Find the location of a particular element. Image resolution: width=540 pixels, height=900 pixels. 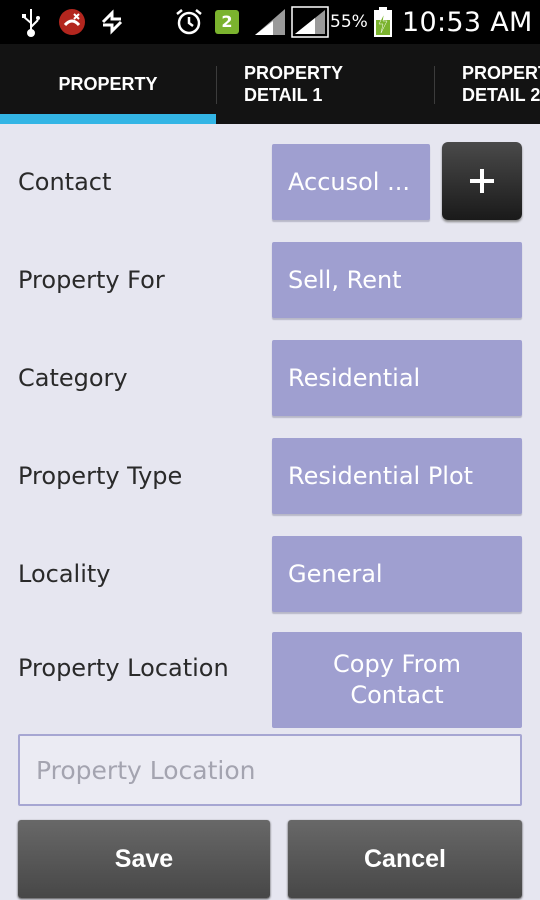

sync-icon is located at coordinates (112, 22).